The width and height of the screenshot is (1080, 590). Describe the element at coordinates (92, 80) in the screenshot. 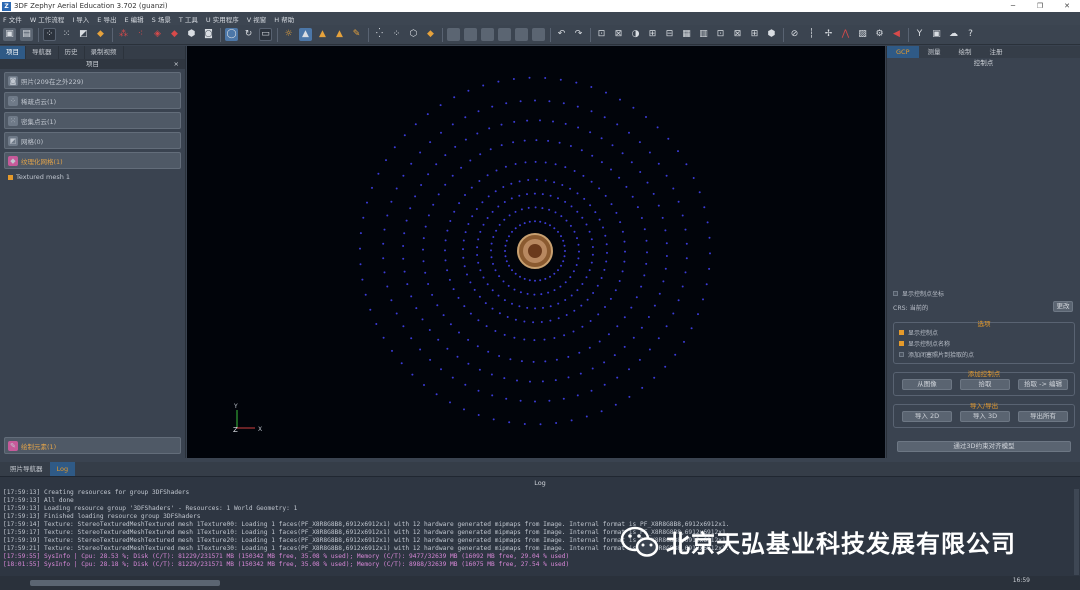

I see `group-photos: ◙ 照片(209在之外229)` at that location.